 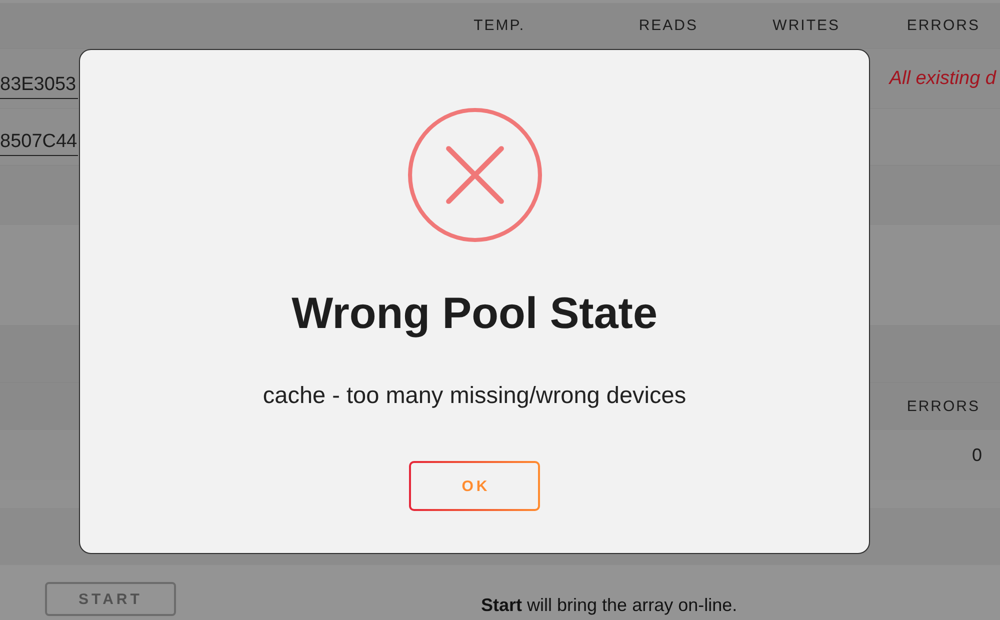 I want to click on column-header: READS, so click(x=668, y=25).